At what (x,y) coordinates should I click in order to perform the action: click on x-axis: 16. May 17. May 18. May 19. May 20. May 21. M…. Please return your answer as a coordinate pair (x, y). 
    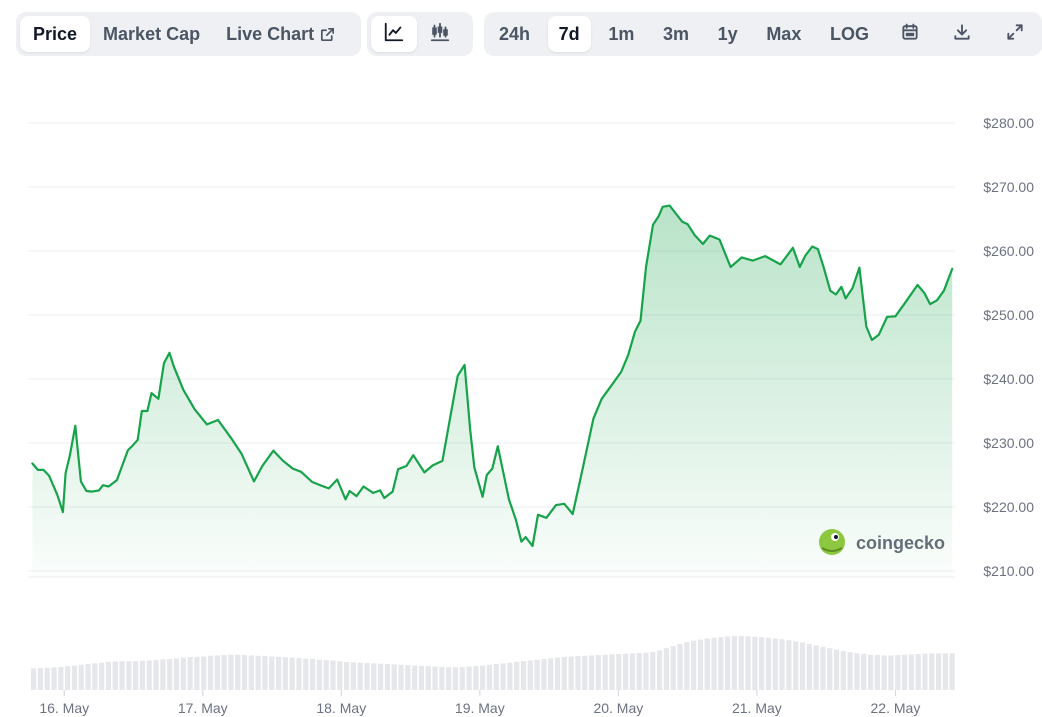
    Looking at the image, I should click on (479, 703).